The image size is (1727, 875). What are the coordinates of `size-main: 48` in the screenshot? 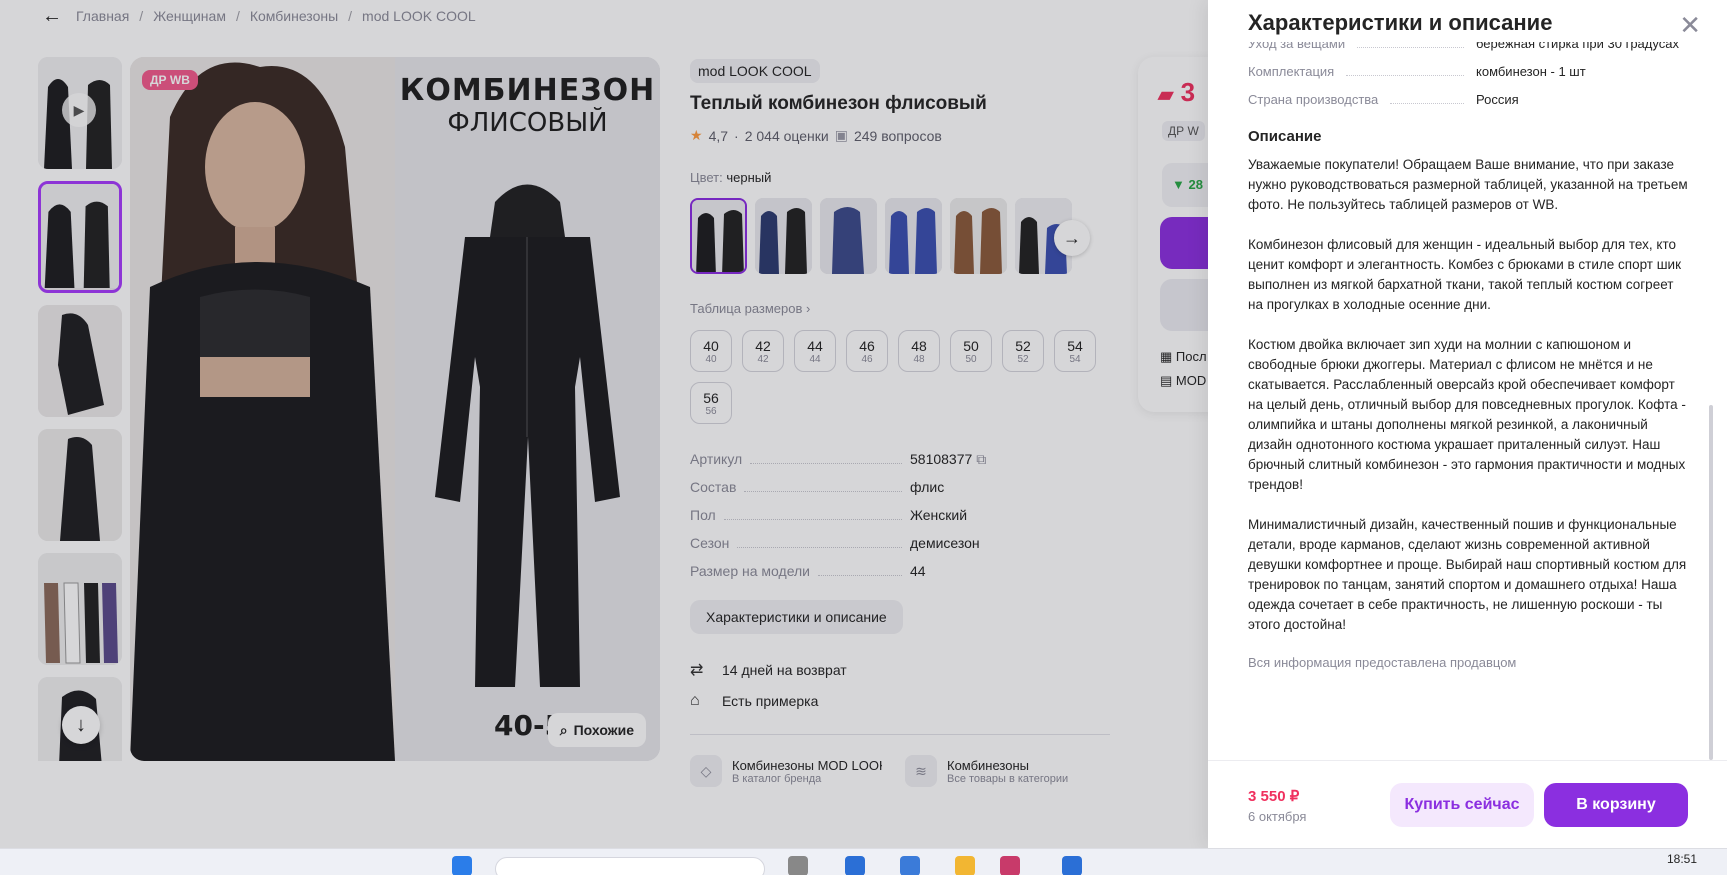 It's located at (919, 345).